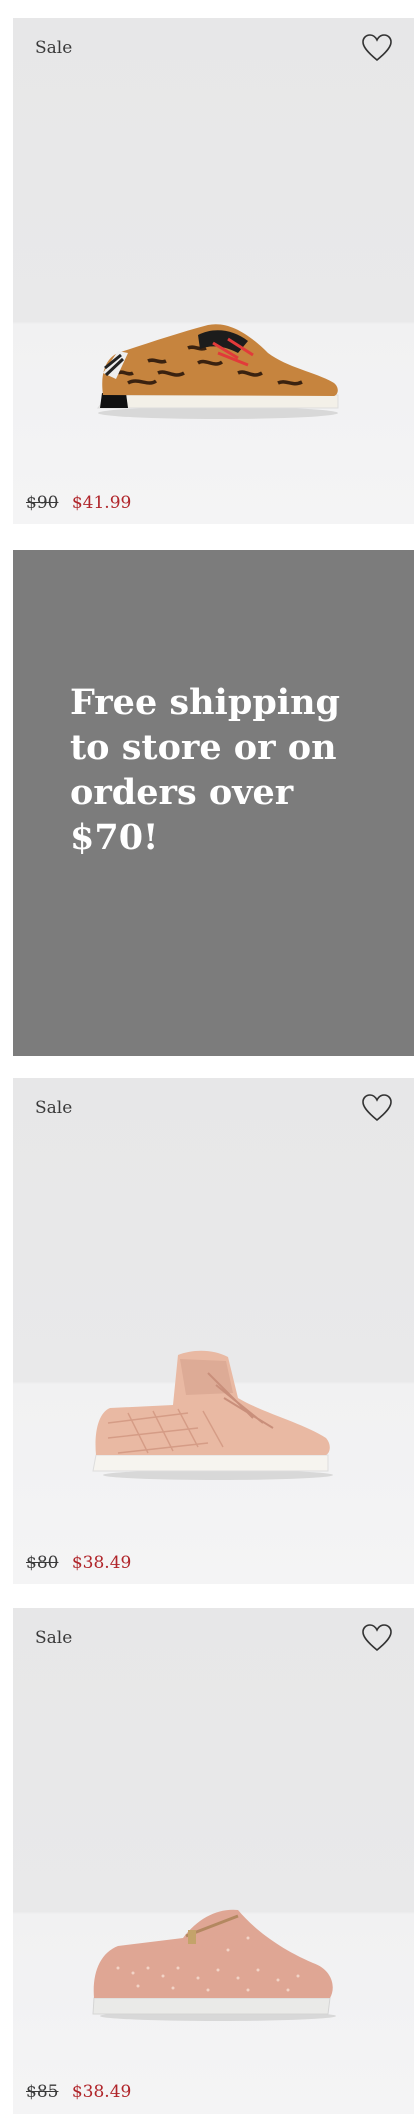  Describe the element at coordinates (218, 368) in the screenshot. I see `leopard-sneaker-image` at that location.